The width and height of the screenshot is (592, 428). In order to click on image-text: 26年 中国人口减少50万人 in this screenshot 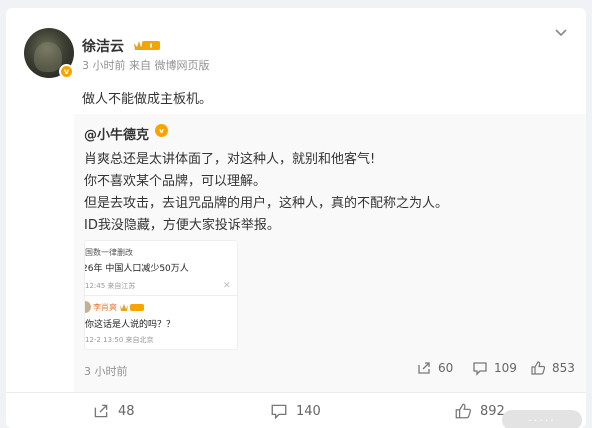, I will do `click(136, 269)`.